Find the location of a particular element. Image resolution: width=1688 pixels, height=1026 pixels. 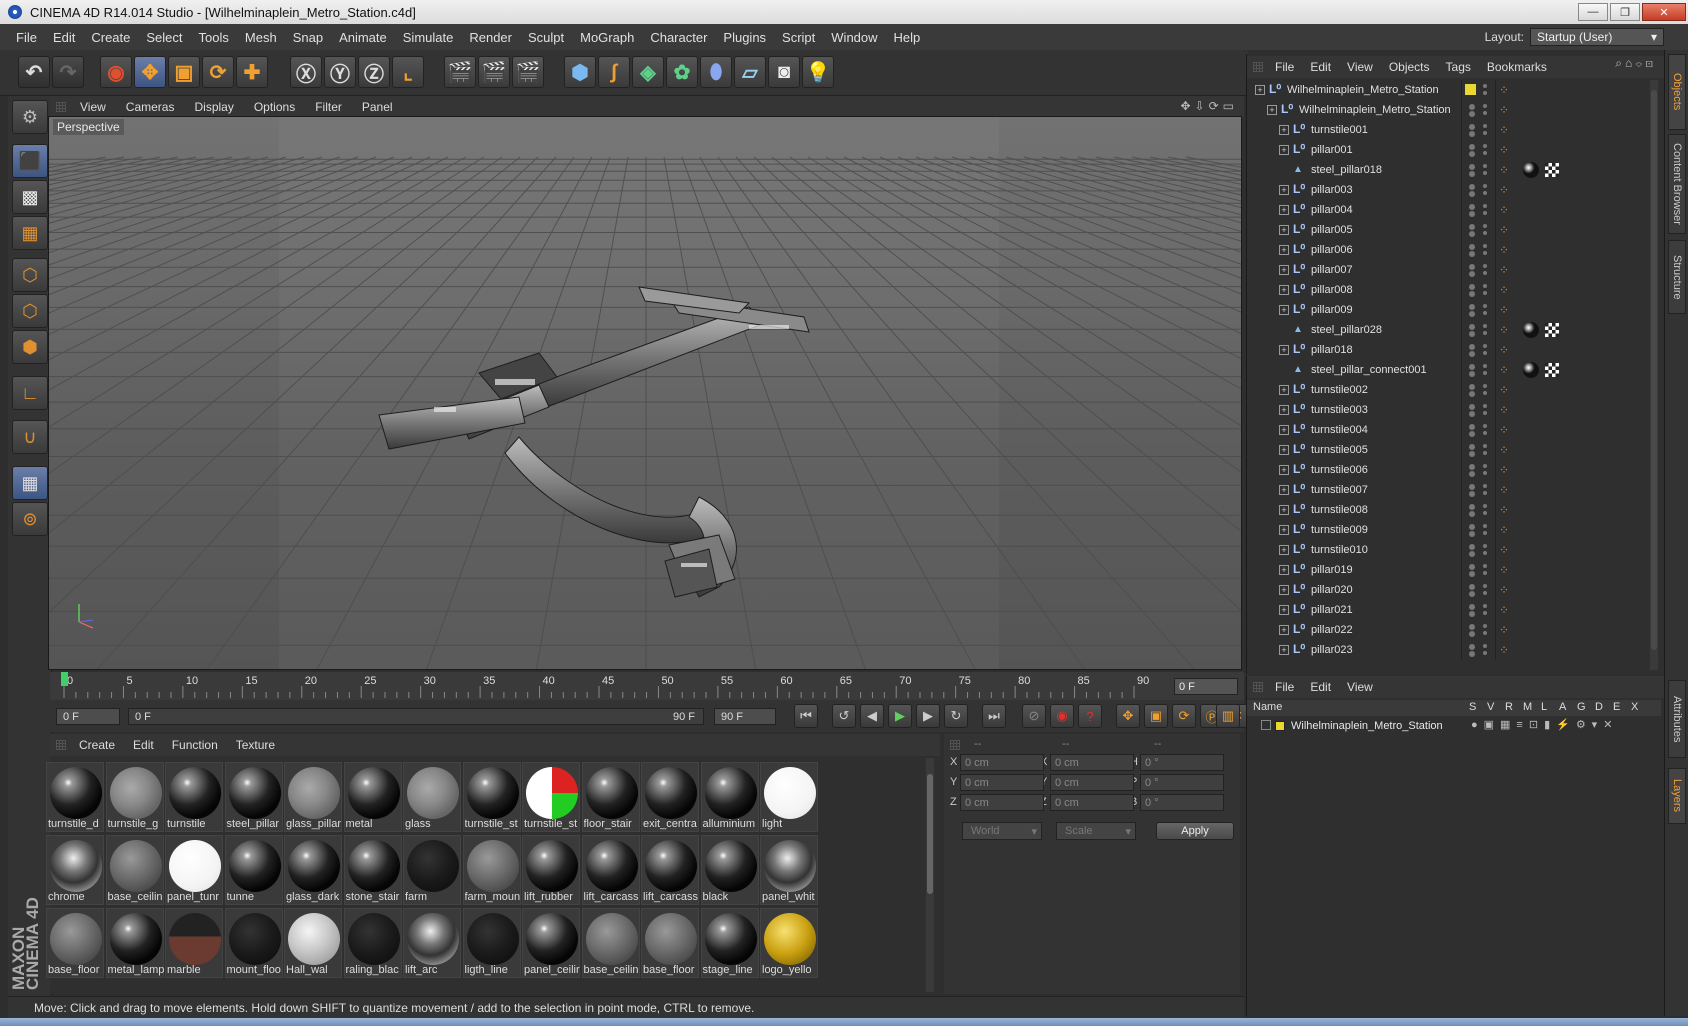

layer-column-e: E is located at coordinates (1616, 707).